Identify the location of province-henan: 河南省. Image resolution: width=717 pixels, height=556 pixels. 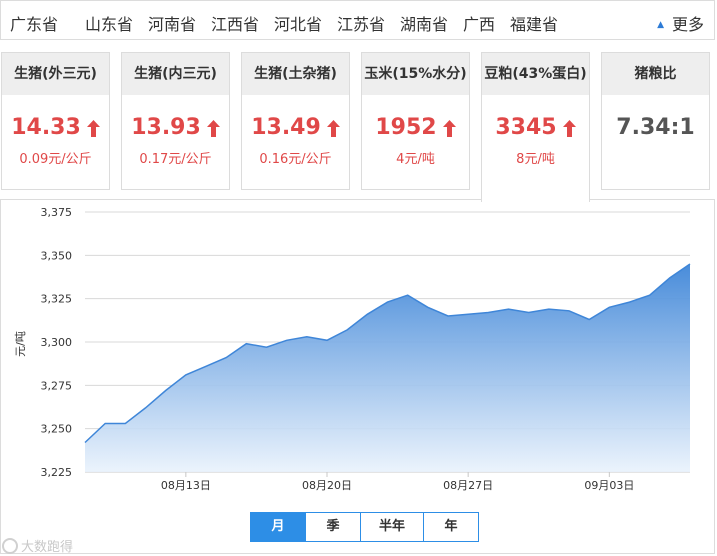
(172, 23).